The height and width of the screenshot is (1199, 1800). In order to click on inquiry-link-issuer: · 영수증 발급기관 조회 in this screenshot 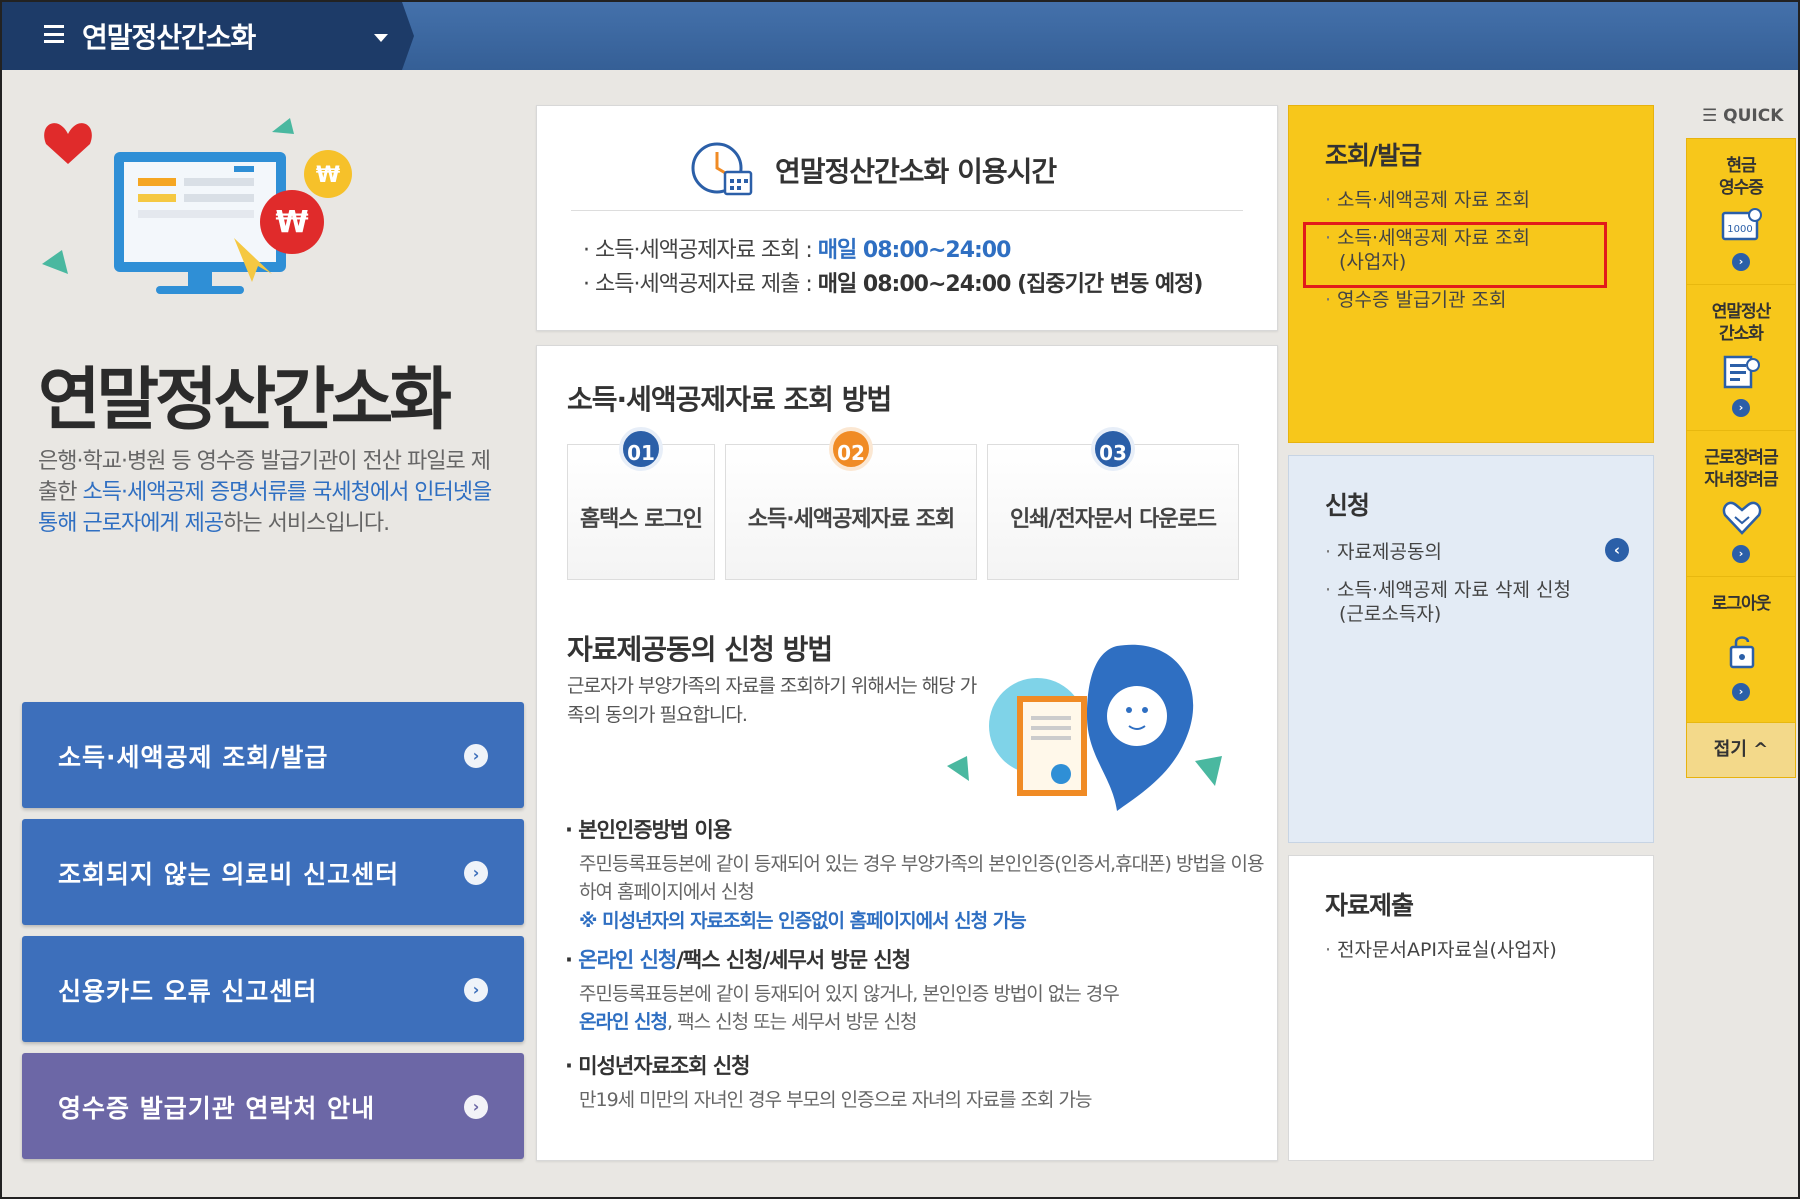, I will do `click(1415, 300)`.